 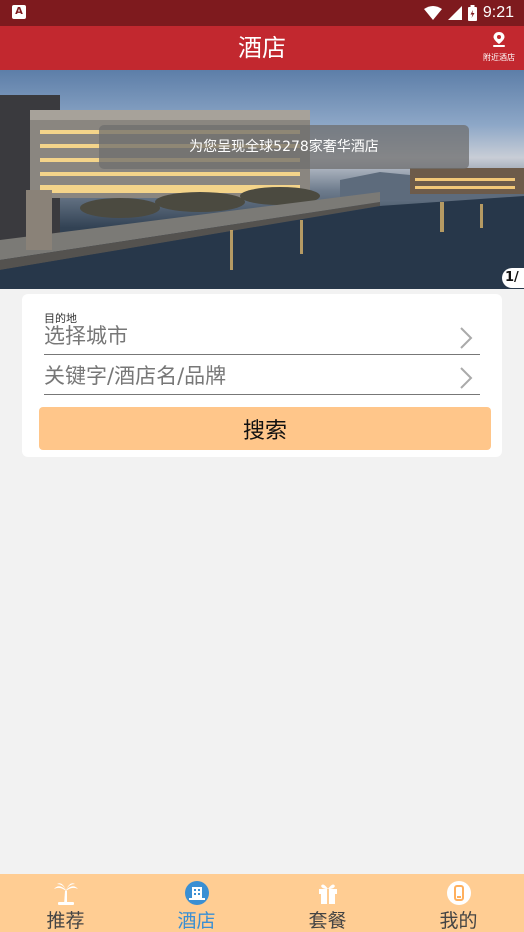 I want to click on nearby-hotels-label: 附近酒店, so click(x=499, y=57).